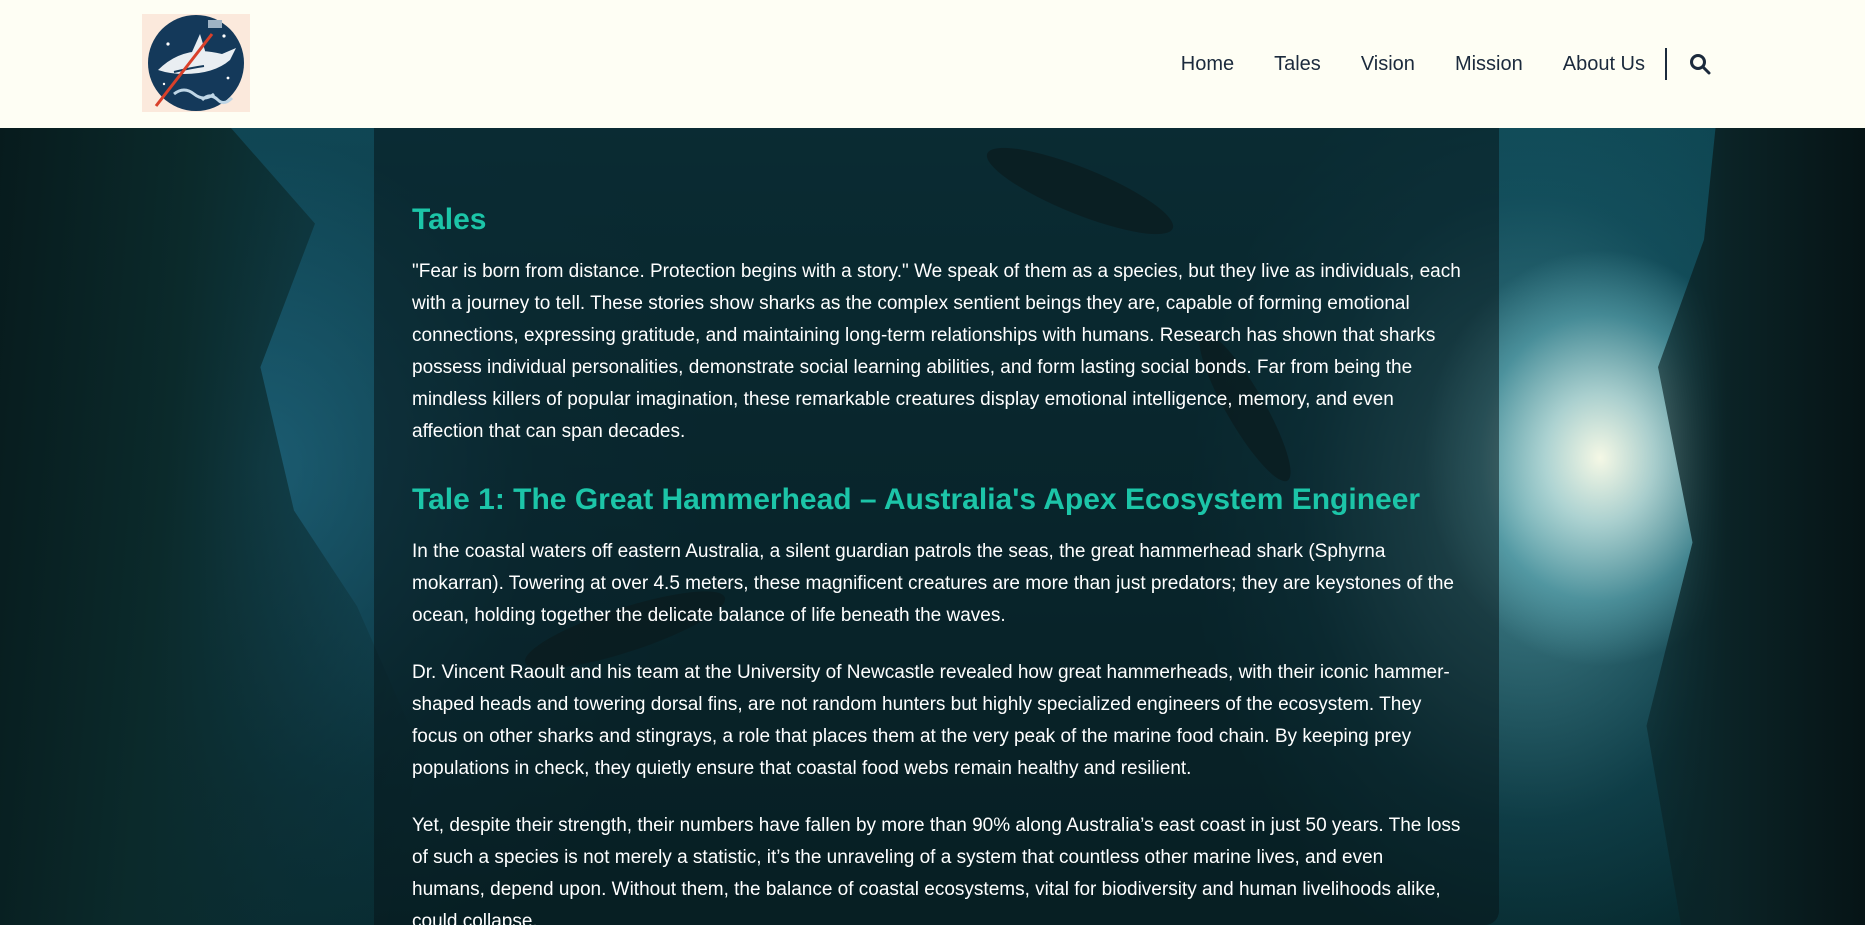 The height and width of the screenshot is (925, 1865). What do you see at coordinates (449, 219) in the screenshot?
I see `page-title: Tales` at bounding box center [449, 219].